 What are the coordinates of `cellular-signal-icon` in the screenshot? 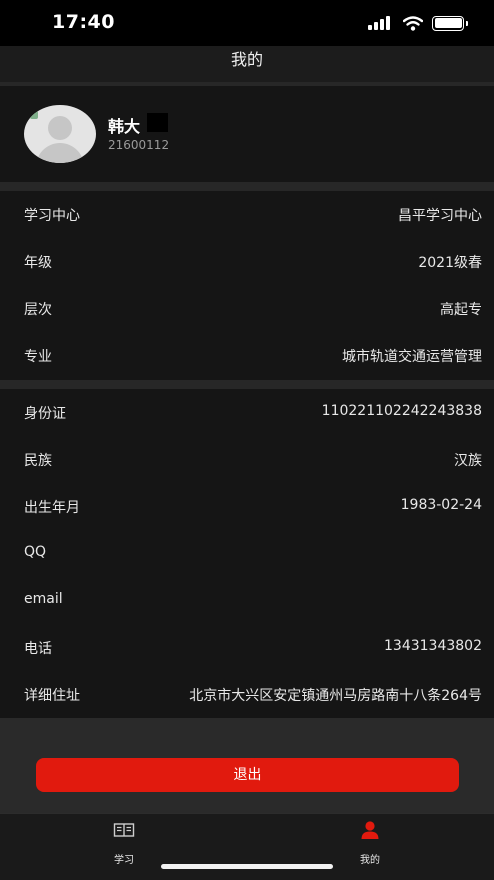 It's located at (381, 23).